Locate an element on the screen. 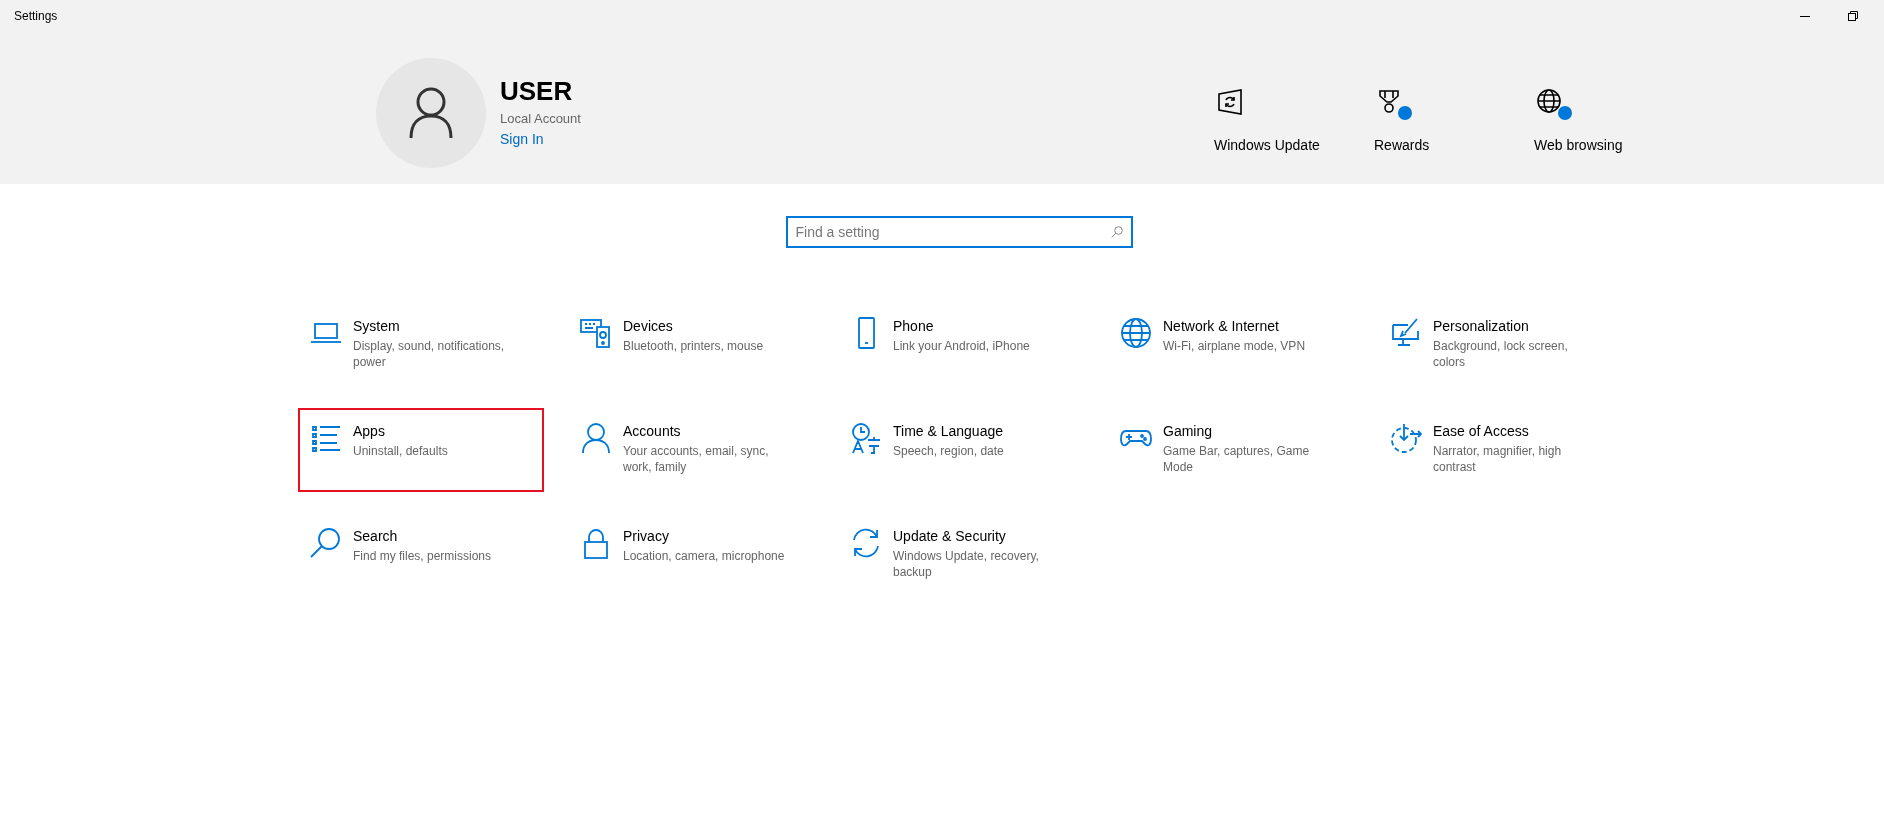  category-description: Narrator, magnifier, high contrast is located at coordinates (1498, 459).